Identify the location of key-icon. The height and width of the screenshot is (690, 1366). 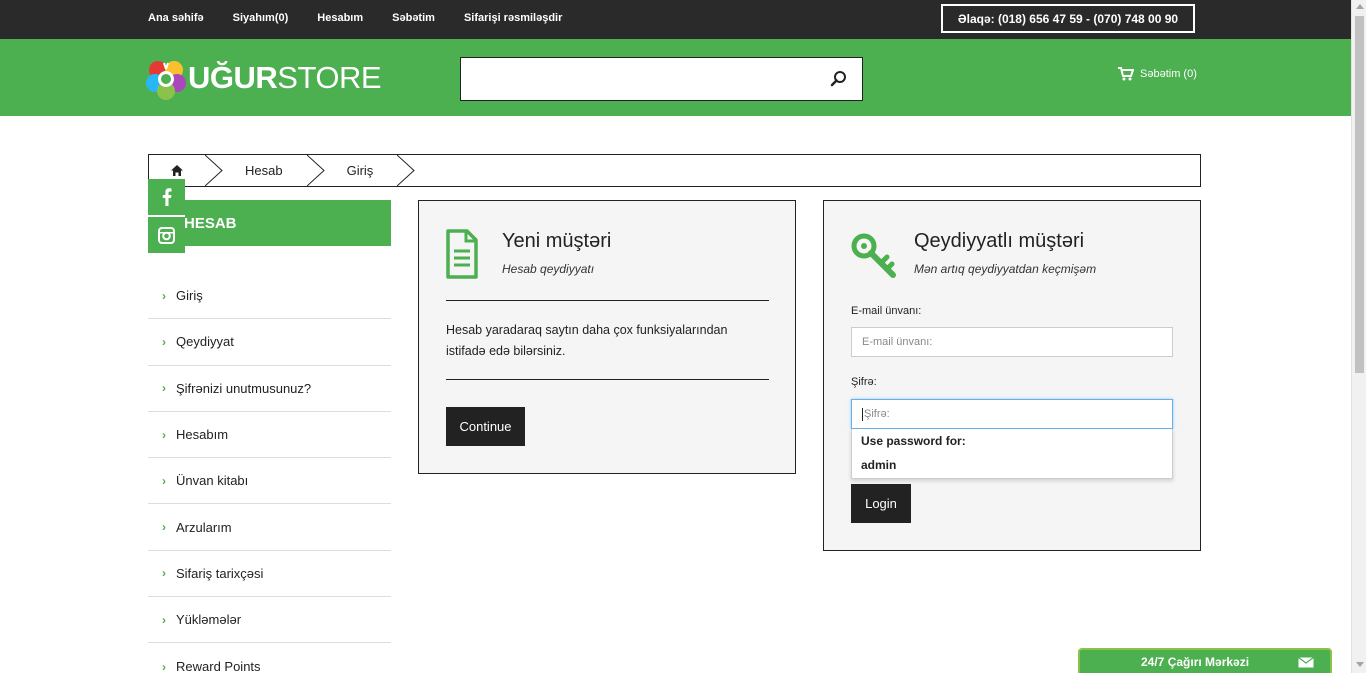
(873, 255).